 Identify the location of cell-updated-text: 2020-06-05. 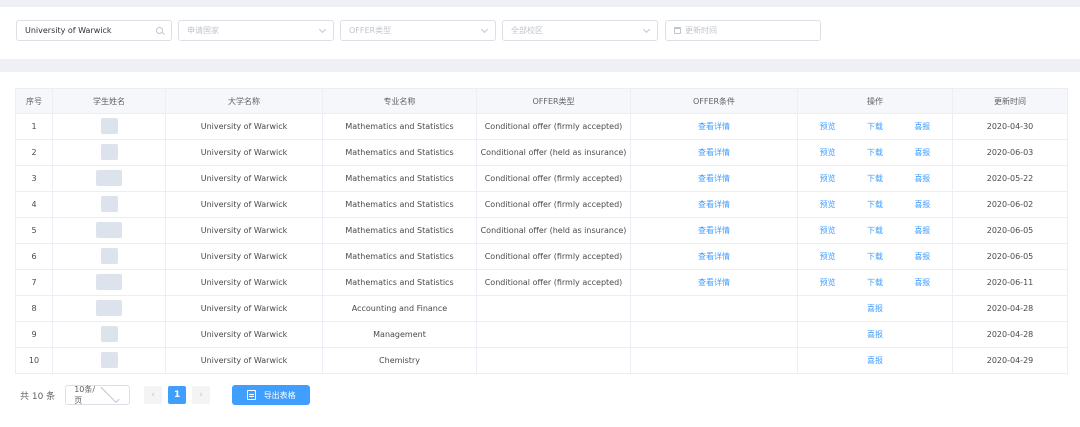
(1010, 230).